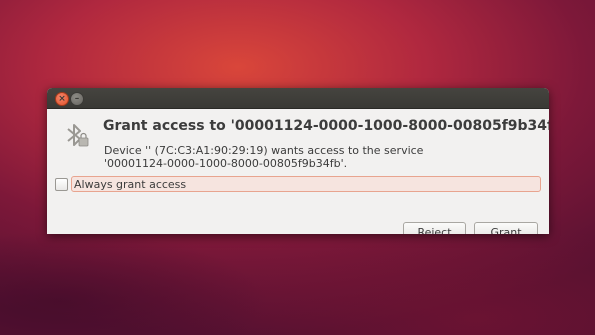 This screenshot has height=335, width=595. I want to click on message-line-2: '00001124-0000-1000-8000-00805f9b34fb'., so click(226, 163).